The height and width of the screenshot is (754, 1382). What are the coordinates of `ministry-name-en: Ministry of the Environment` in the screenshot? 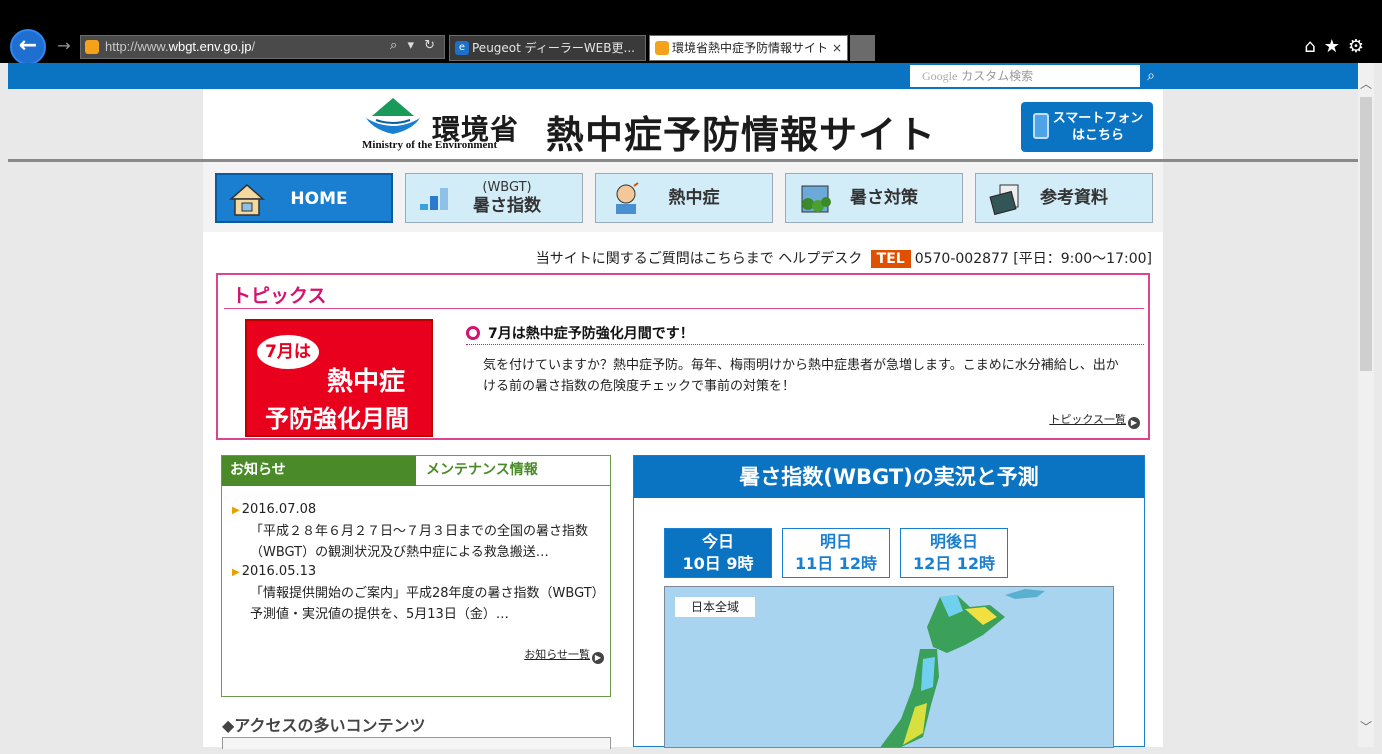 It's located at (429, 145).